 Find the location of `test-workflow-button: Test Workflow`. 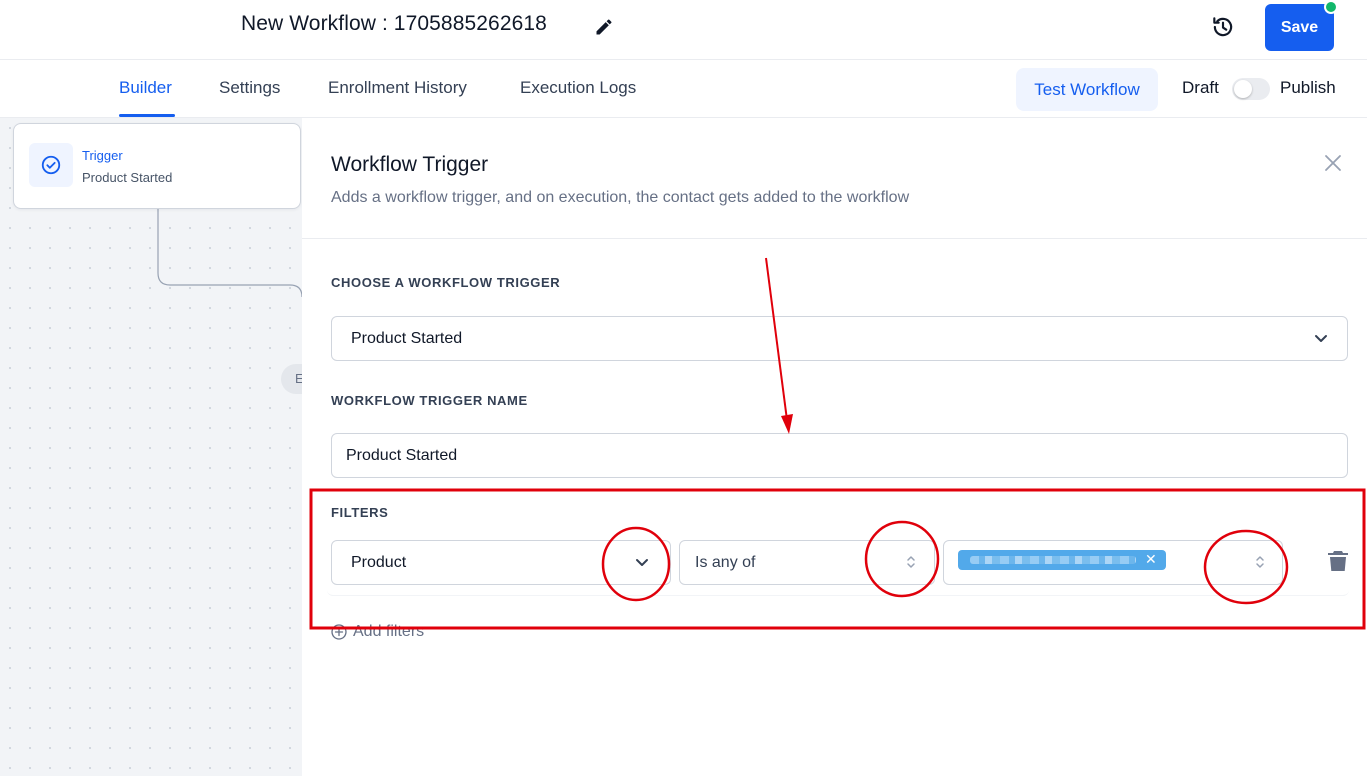

test-workflow-button: Test Workflow is located at coordinates (1087, 89).